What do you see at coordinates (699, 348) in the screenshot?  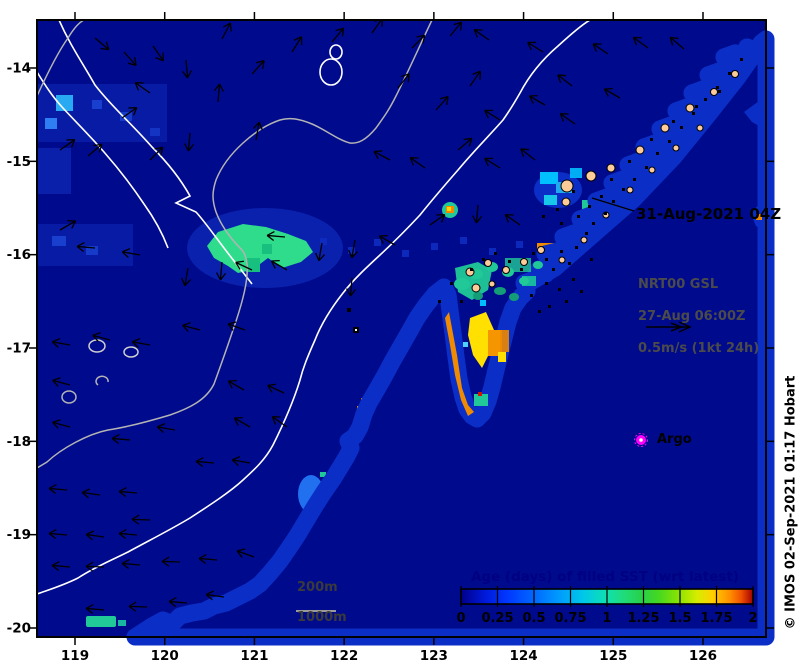 I see `nrt-vector-scale-label: 0.5m/s (1kt 24h)` at bounding box center [699, 348].